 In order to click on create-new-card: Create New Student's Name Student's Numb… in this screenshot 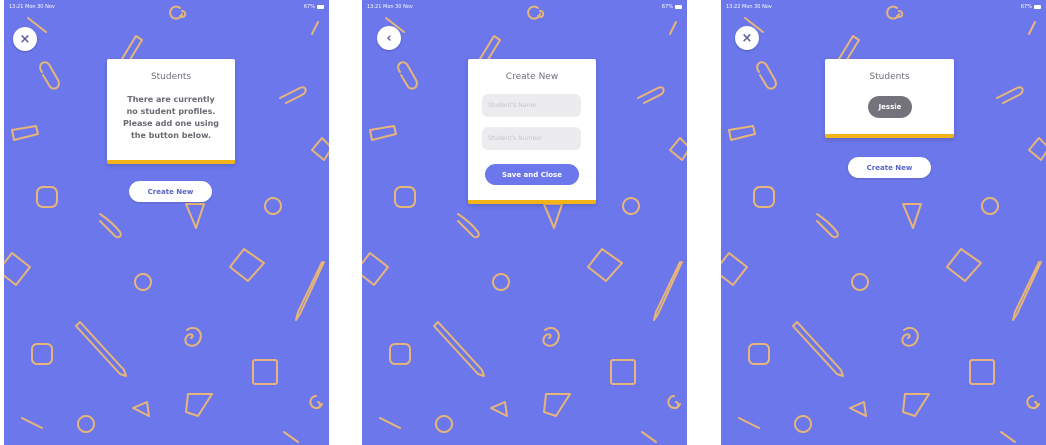, I will do `click(532, 131)`.